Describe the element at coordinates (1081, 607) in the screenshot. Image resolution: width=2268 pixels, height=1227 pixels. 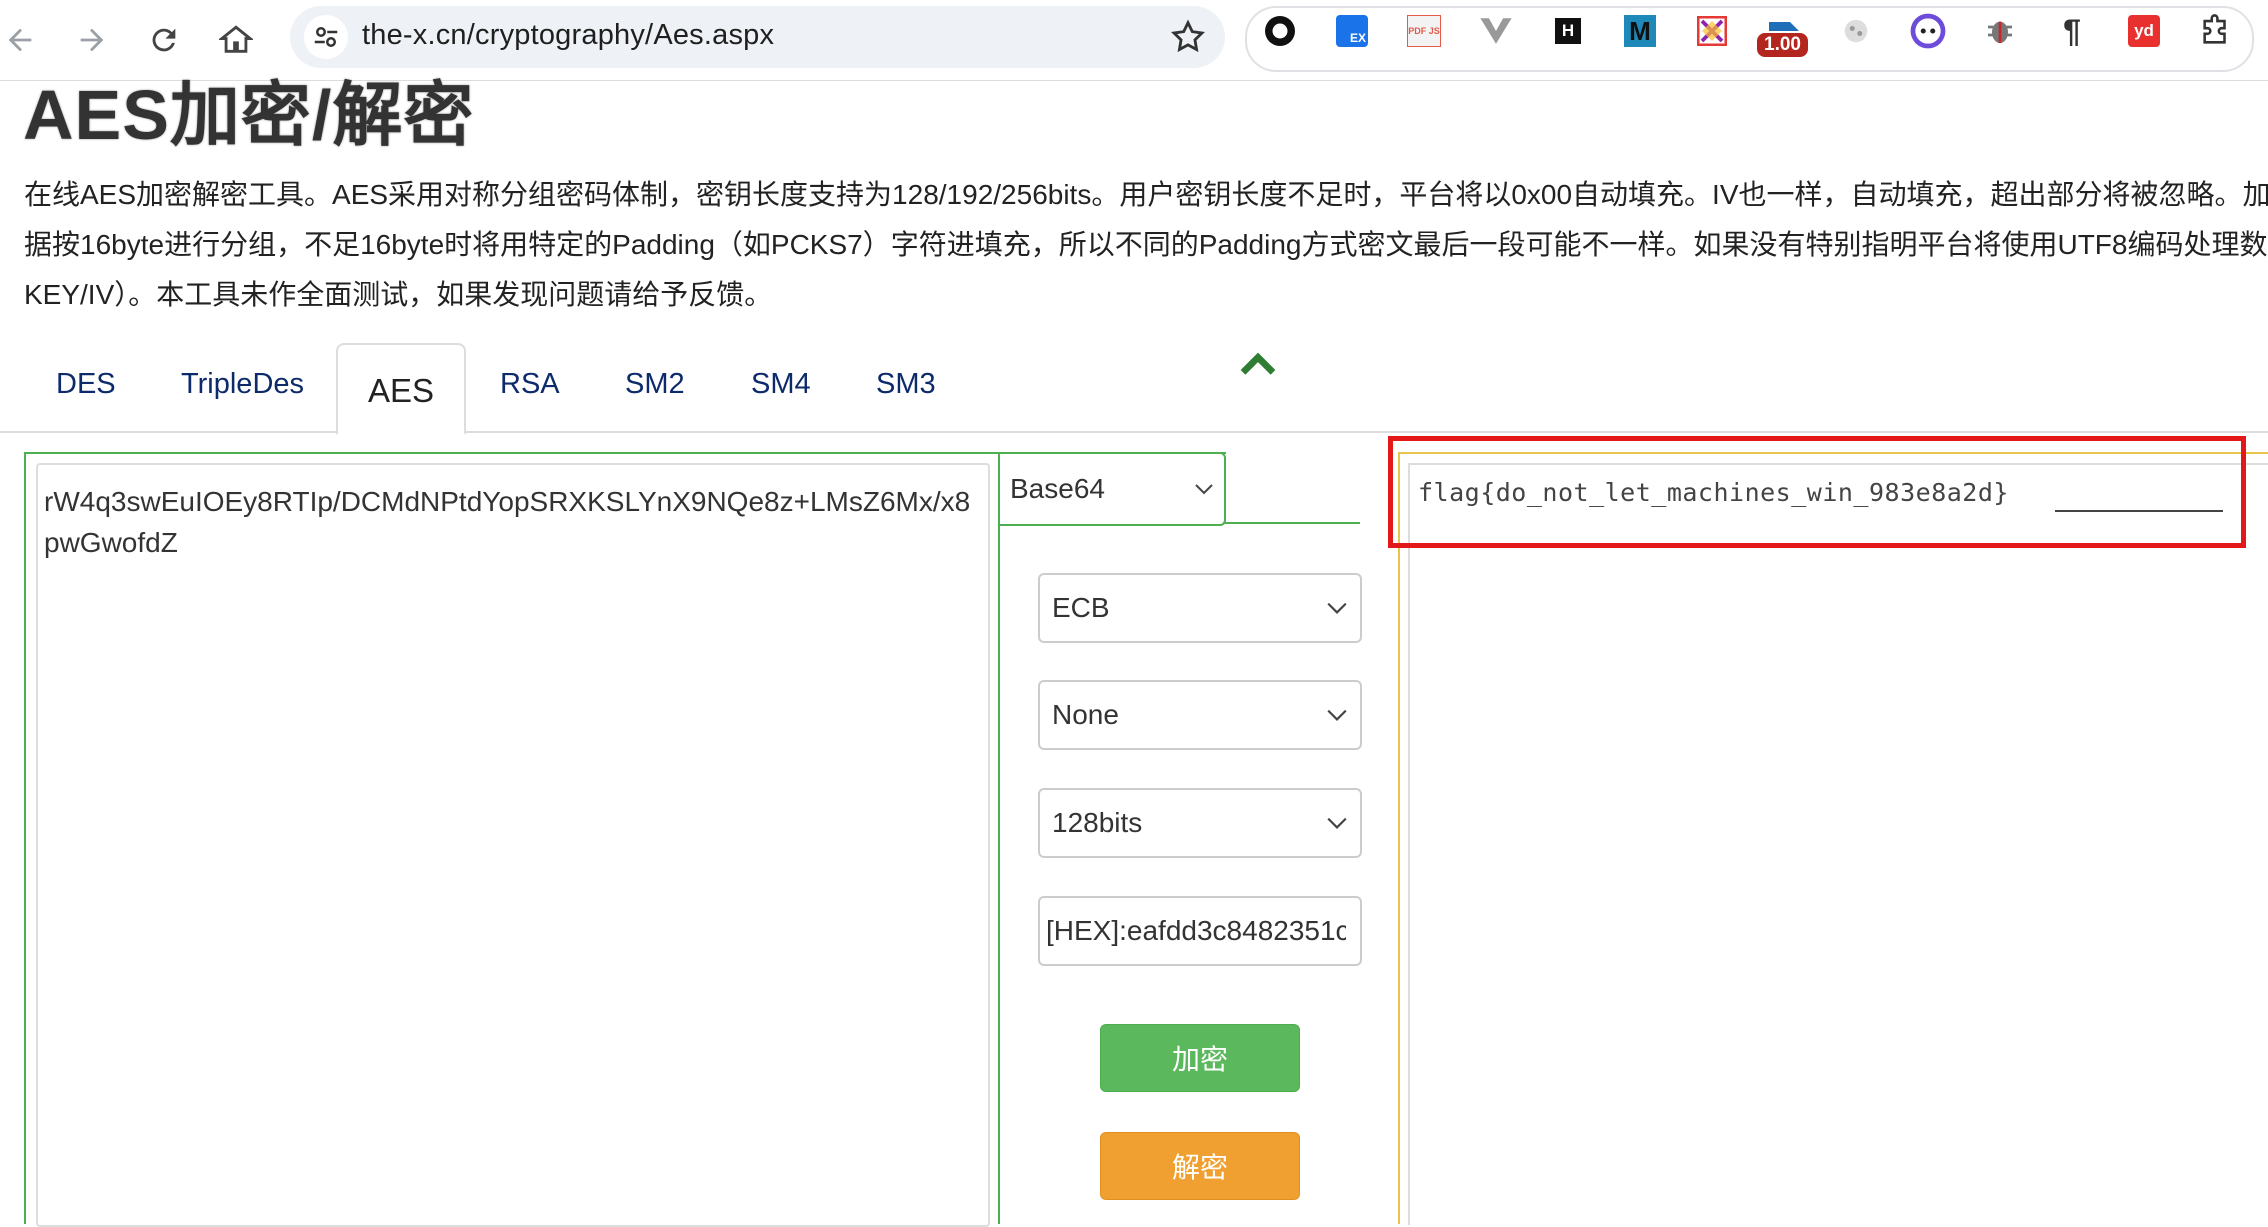
I see `mode-select-value: ECB` at that location.